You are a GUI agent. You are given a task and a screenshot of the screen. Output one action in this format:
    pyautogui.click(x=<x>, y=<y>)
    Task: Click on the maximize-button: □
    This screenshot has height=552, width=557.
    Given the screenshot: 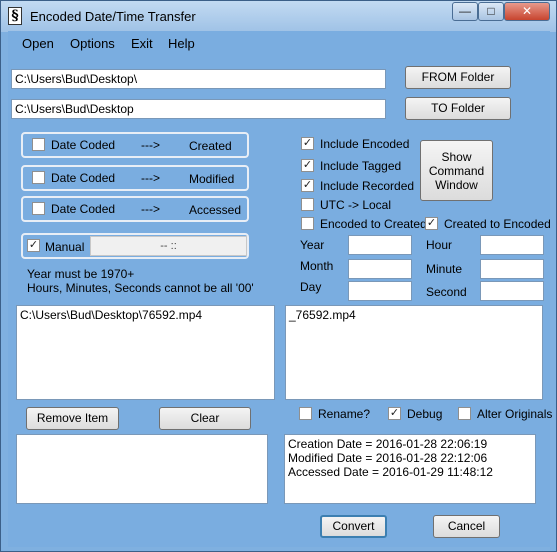 What is the action you would take?
    pyautogui.click(x=491, y=11)
    